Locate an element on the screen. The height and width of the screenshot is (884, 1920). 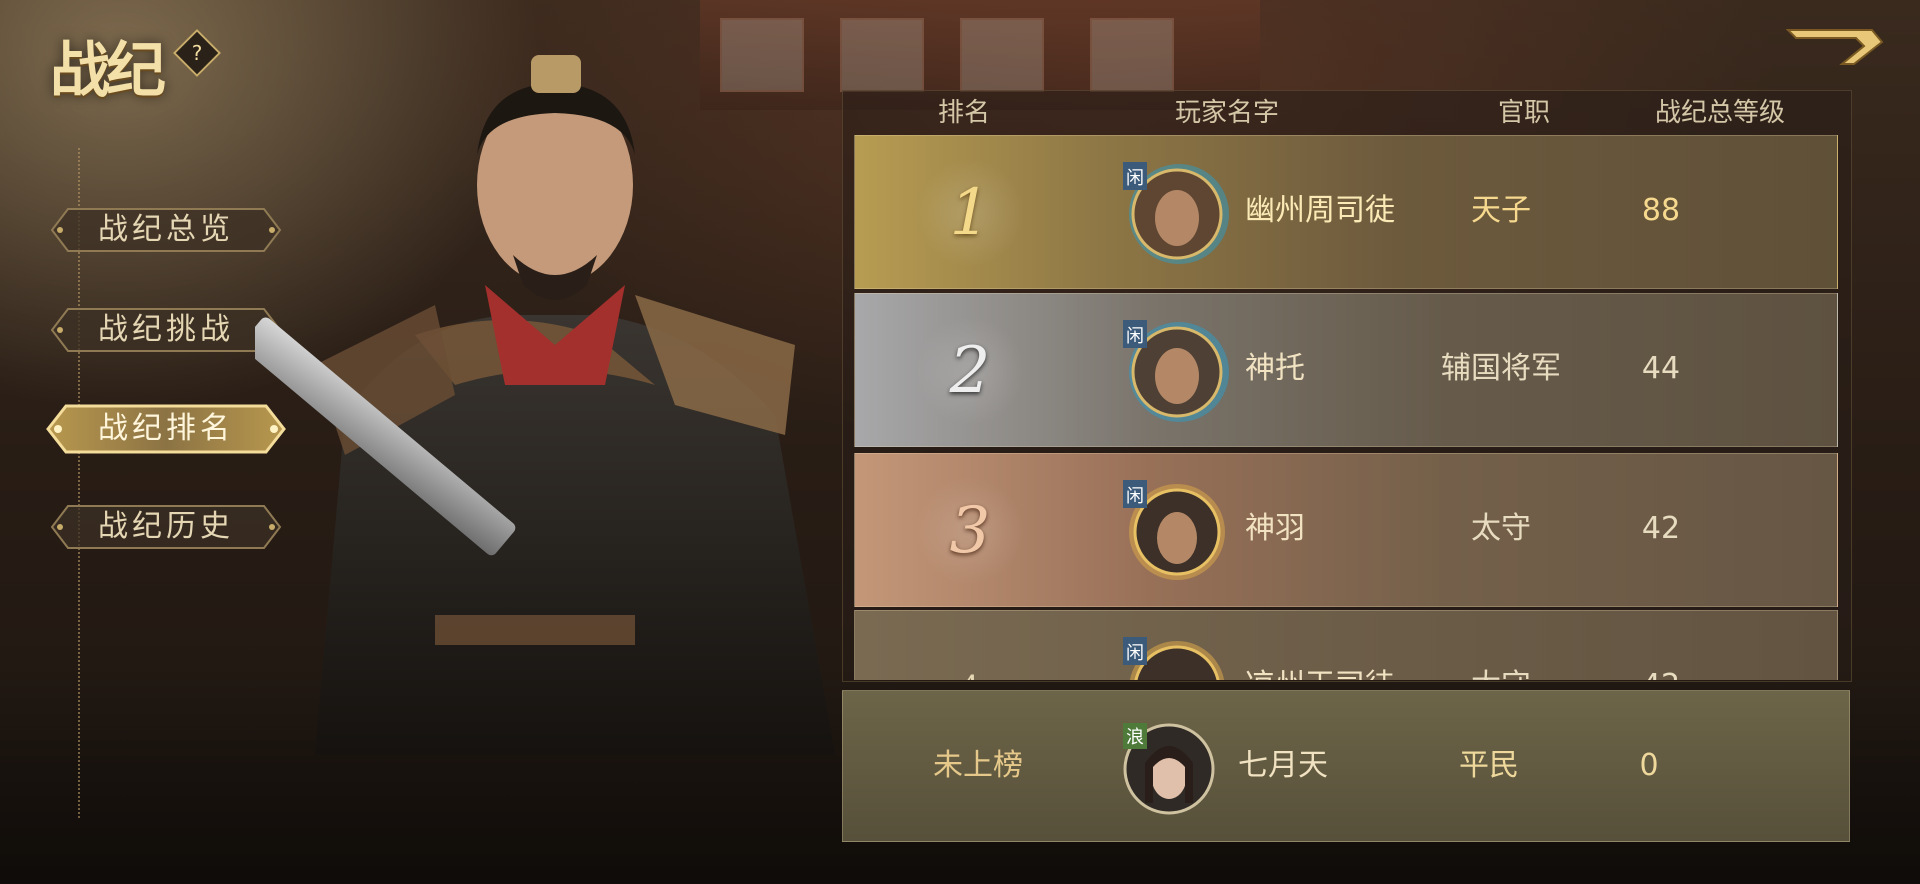
help-button: ? is located at coordinates (197, 53).